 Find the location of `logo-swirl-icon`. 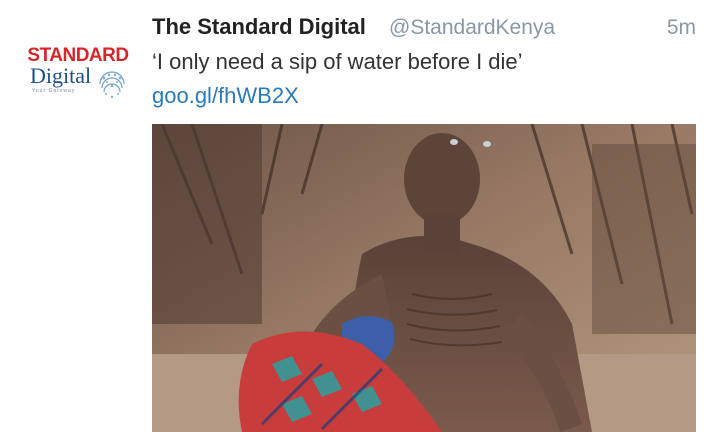

logo-swirl-icon is located at coordinates (112, 85).